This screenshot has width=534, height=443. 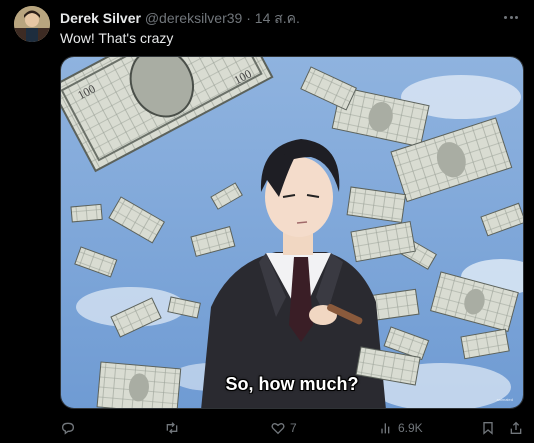 I want to click on like-count: 7, so click(x=293, y=428).